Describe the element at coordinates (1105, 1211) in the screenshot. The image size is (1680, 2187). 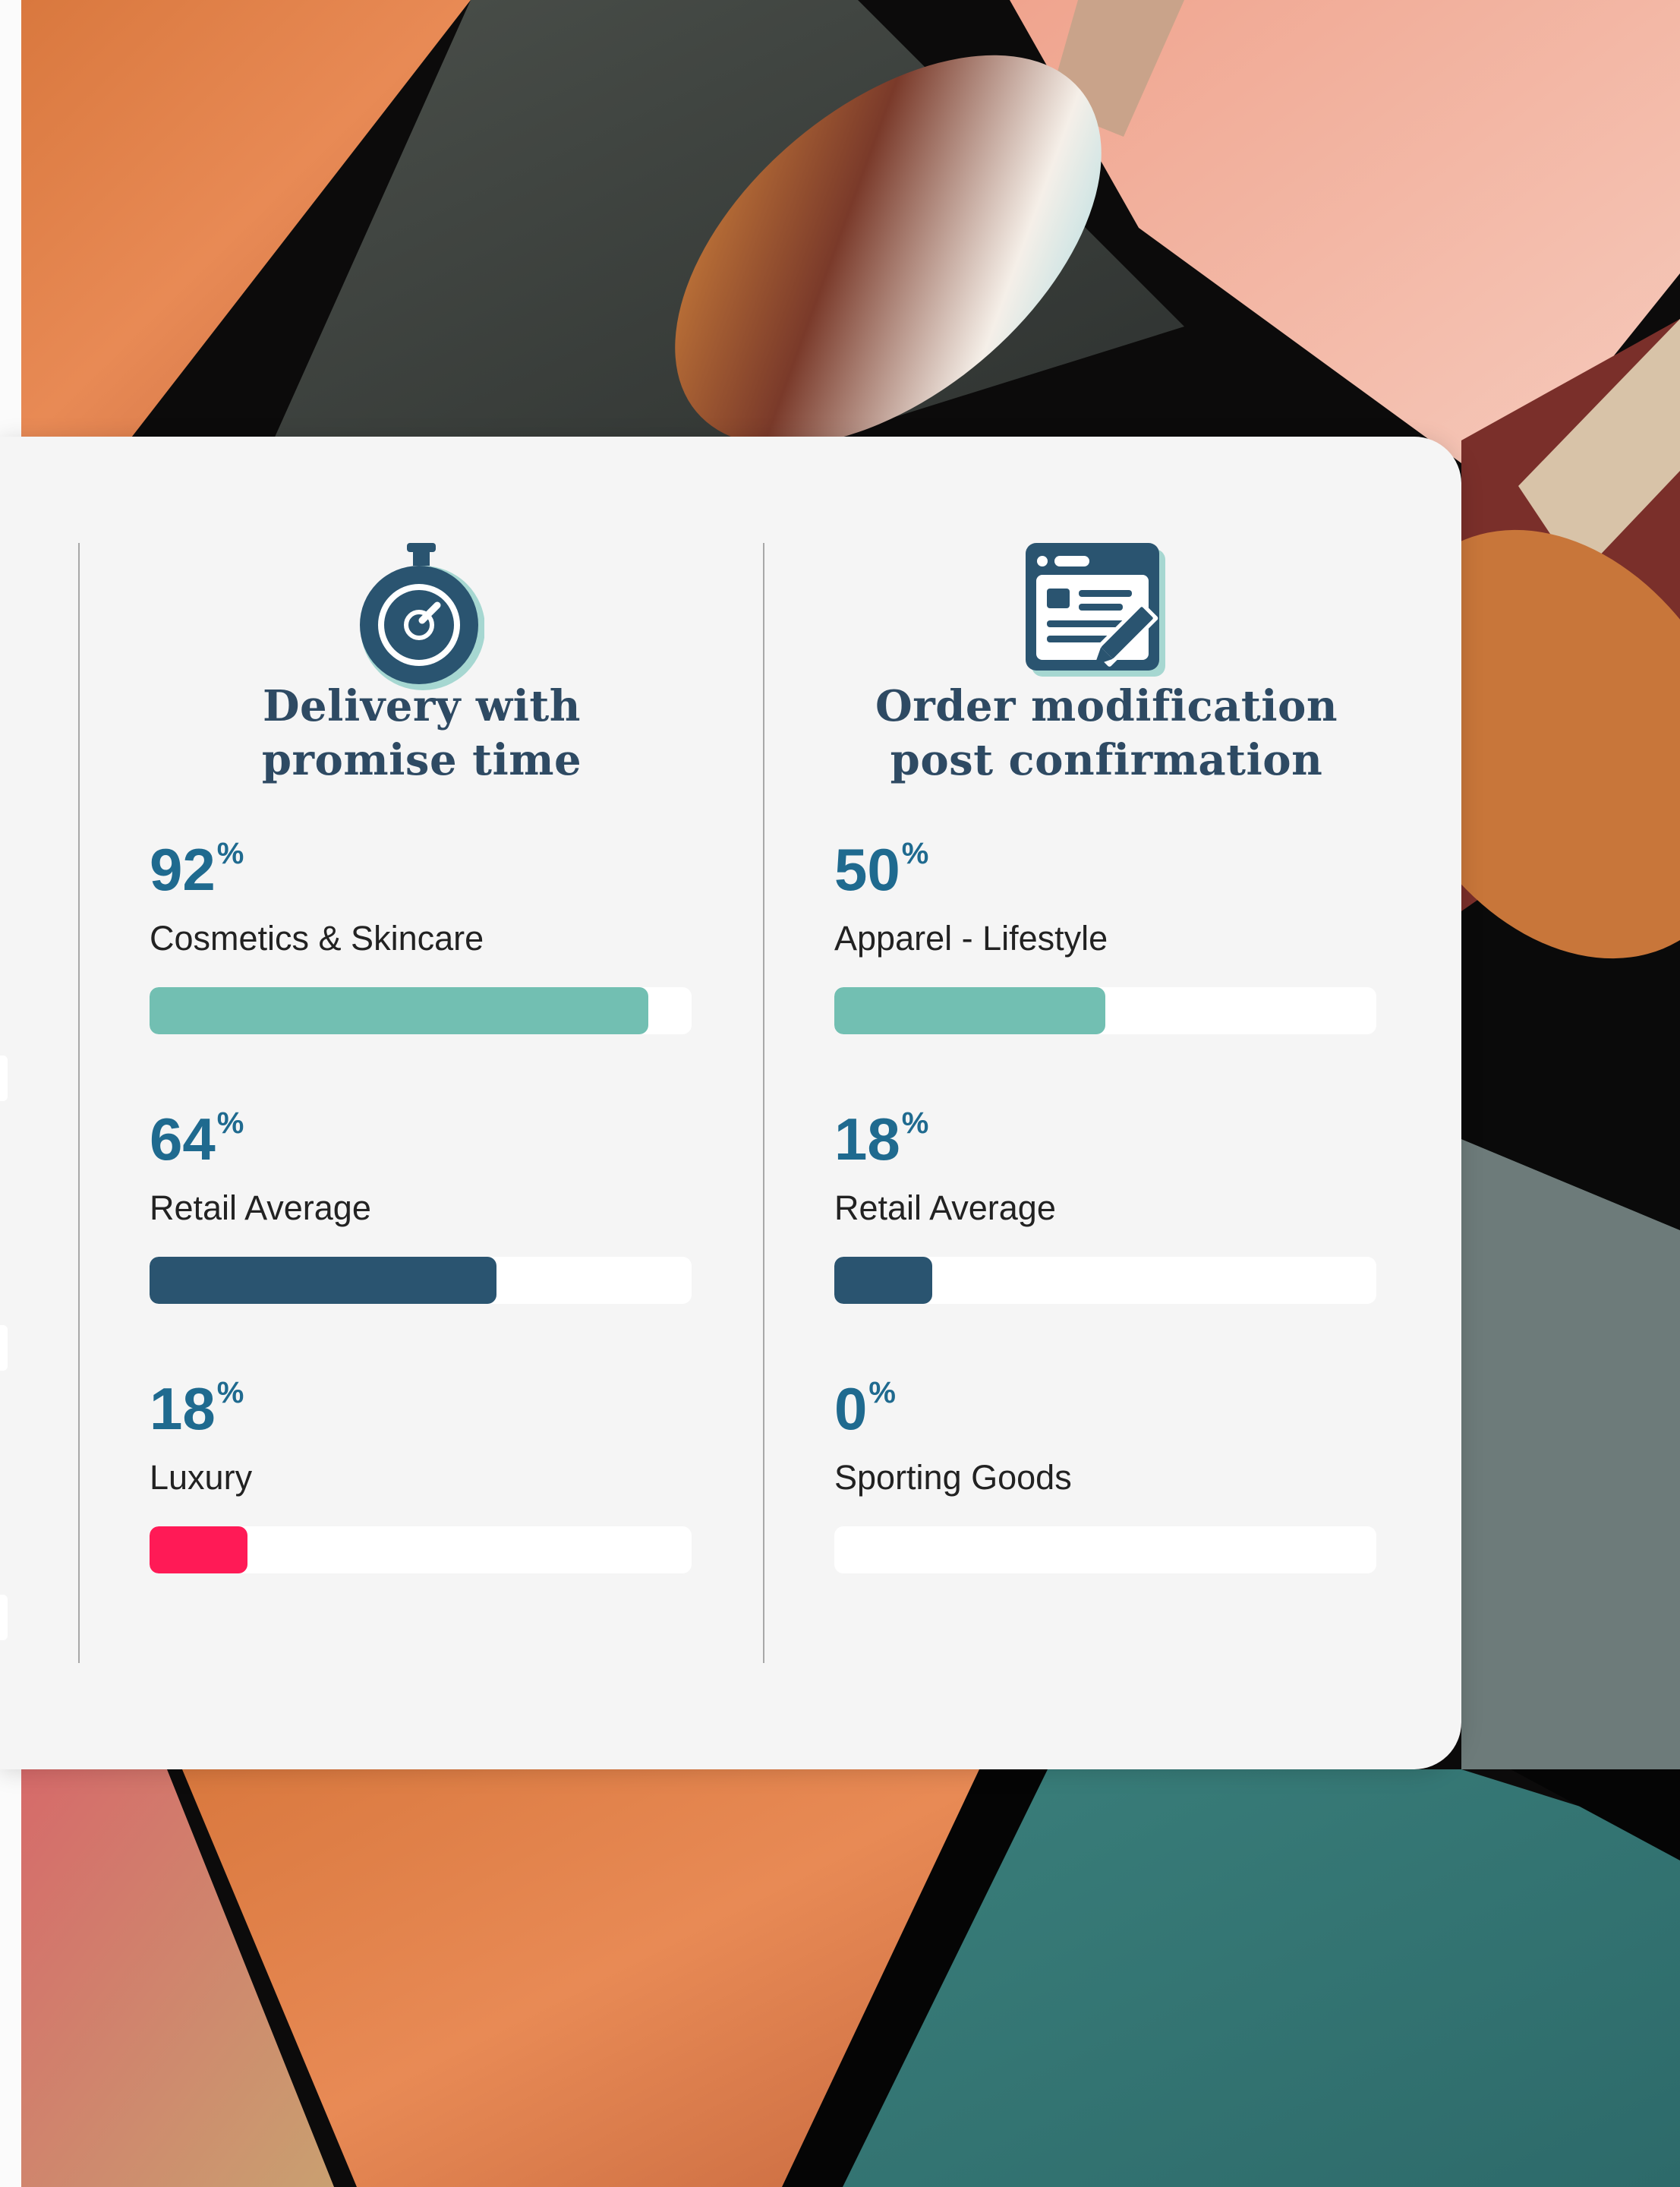
I see `metric-item: 18% Retail Average` at that location.